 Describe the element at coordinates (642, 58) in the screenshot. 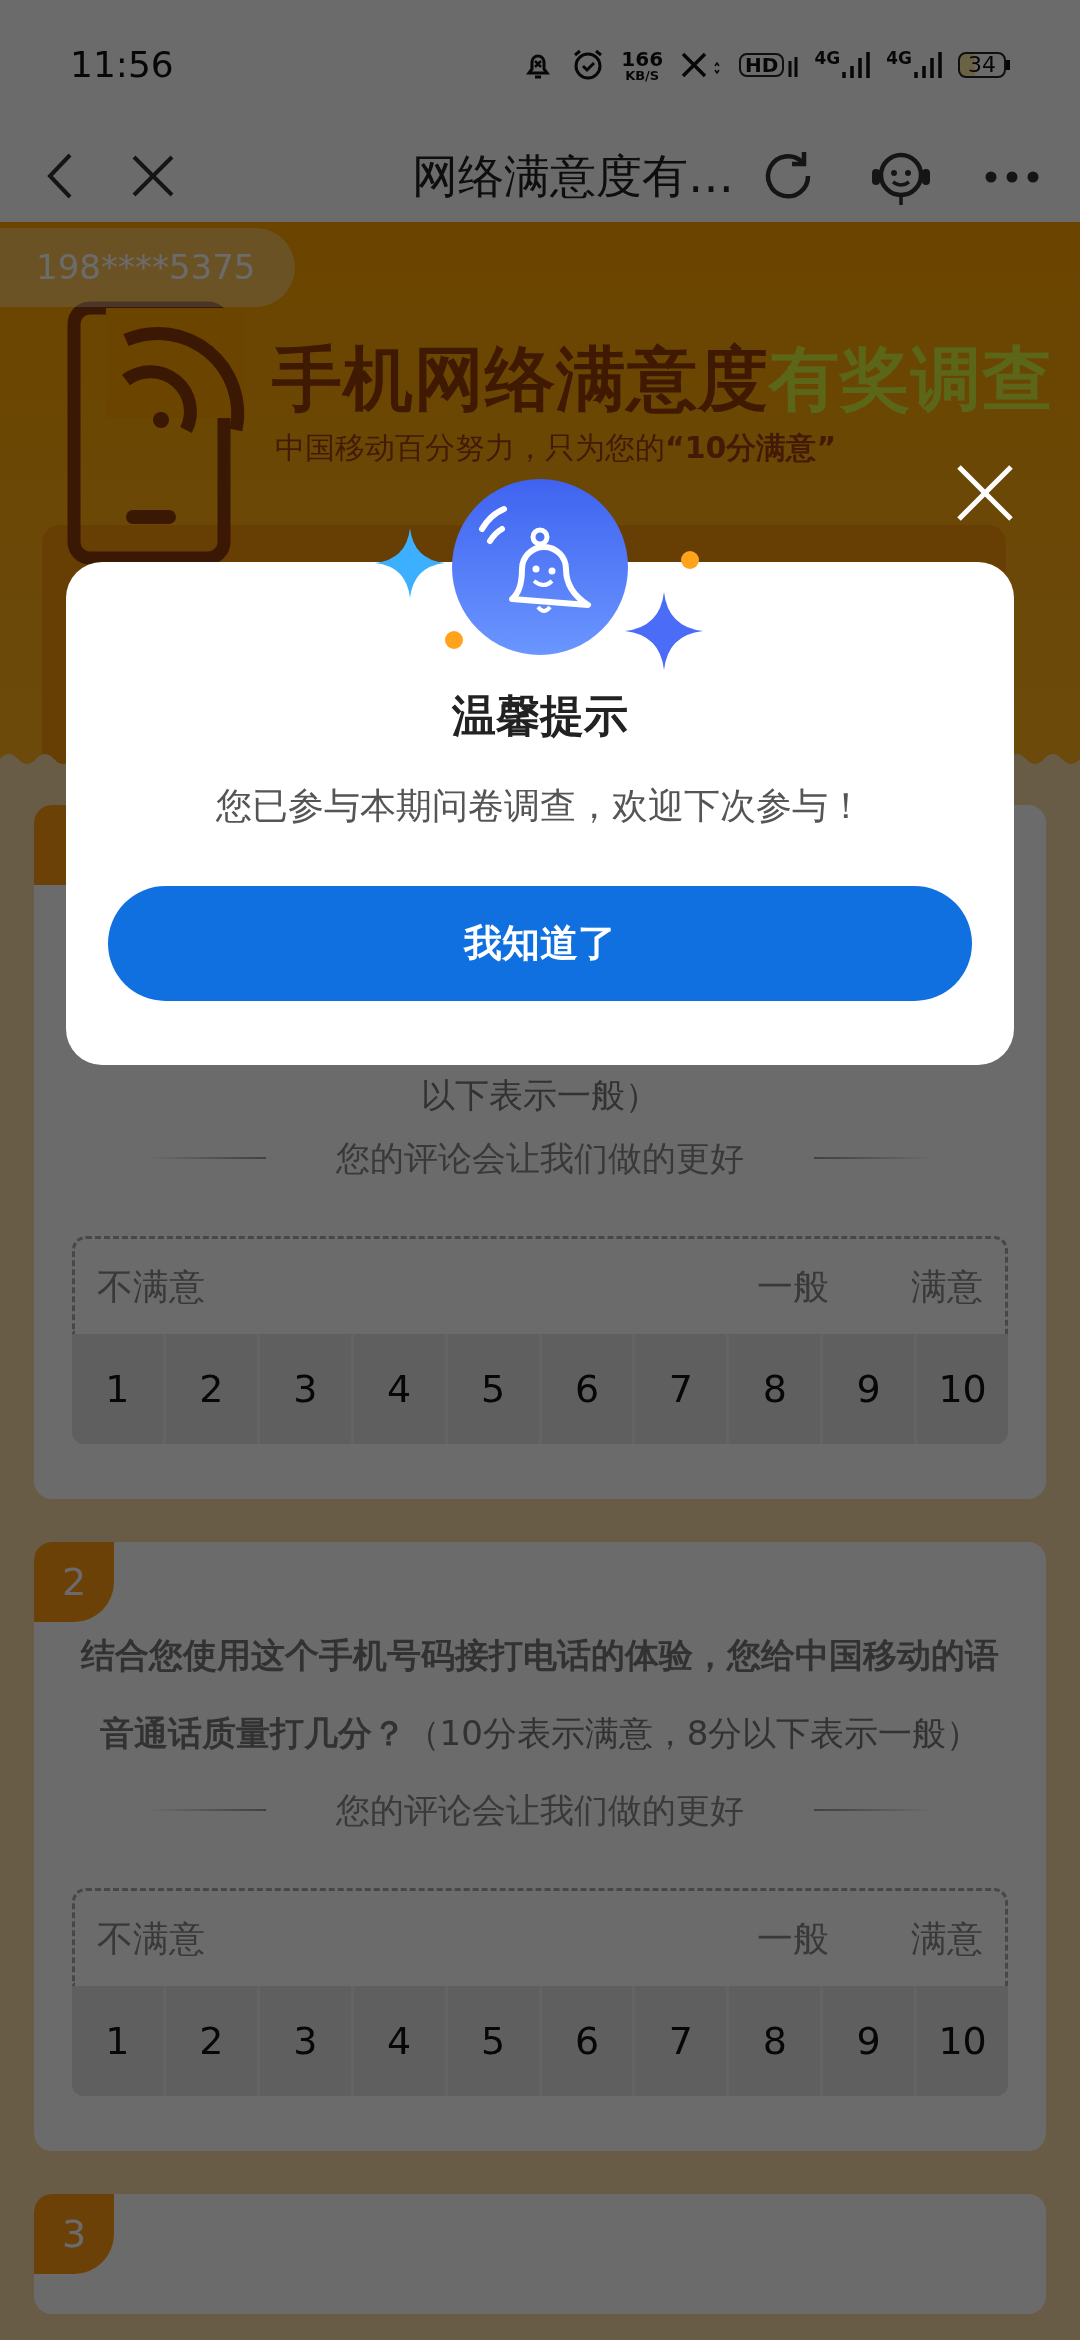

I see `speed-value: 166` at that location.